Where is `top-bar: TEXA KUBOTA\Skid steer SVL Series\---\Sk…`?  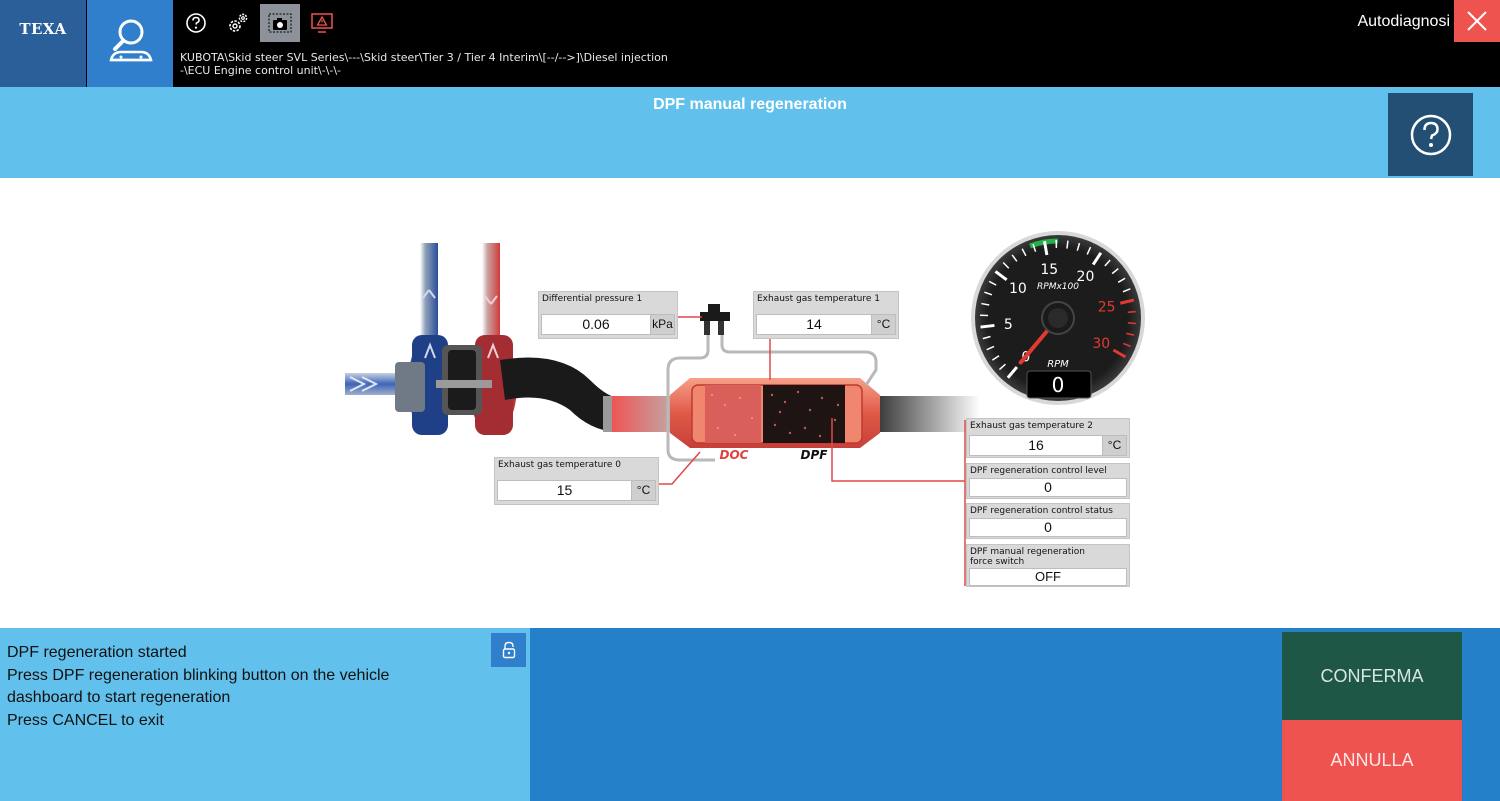 top-bar: TEXA KUBOTA\Skid steer SVL Series\---\Sk… is located at coordinates (750, 43).